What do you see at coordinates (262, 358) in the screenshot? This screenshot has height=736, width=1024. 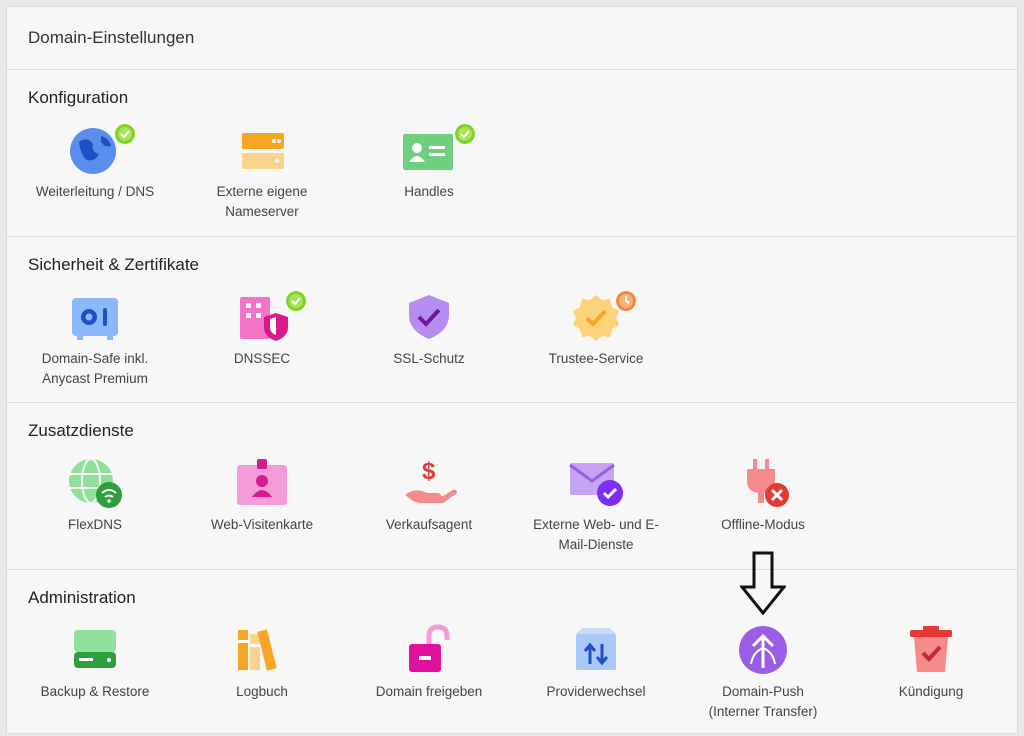 I see `tile-label: DNSSEC` at bounding box center [262, 358].